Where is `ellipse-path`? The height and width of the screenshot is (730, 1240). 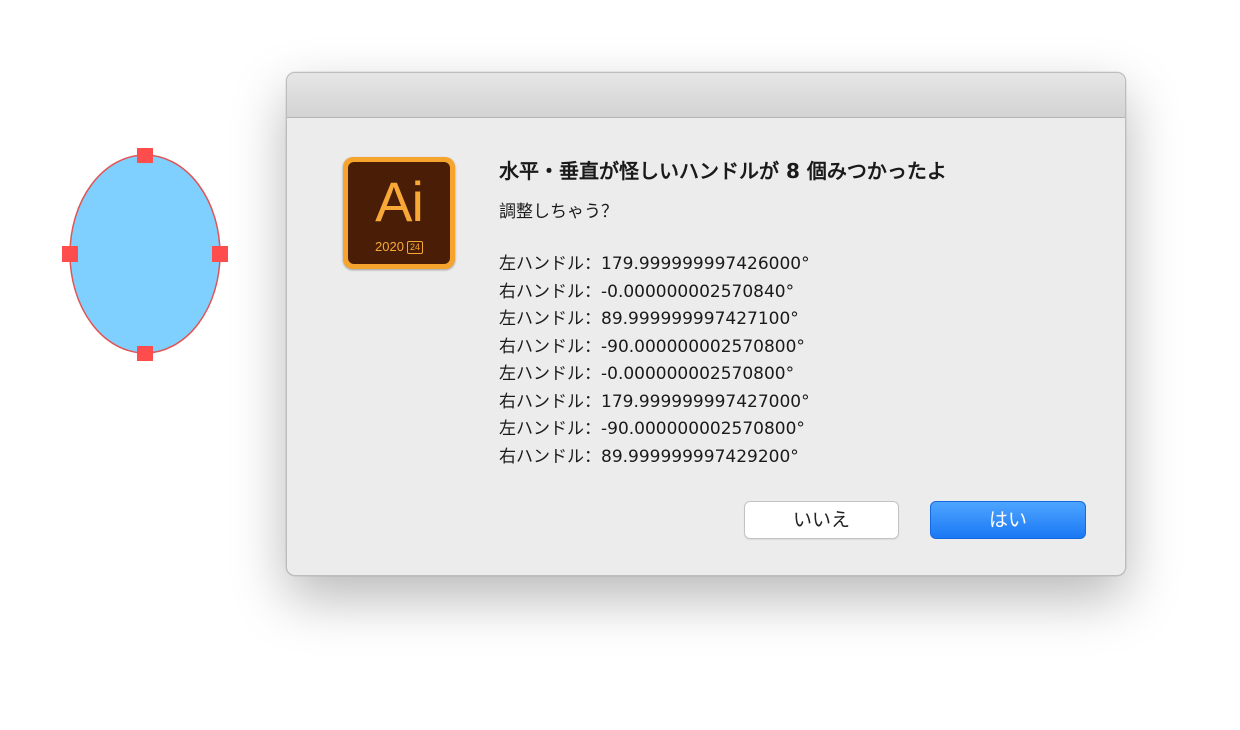 ellipse-path is located at coordinates (145, 254).